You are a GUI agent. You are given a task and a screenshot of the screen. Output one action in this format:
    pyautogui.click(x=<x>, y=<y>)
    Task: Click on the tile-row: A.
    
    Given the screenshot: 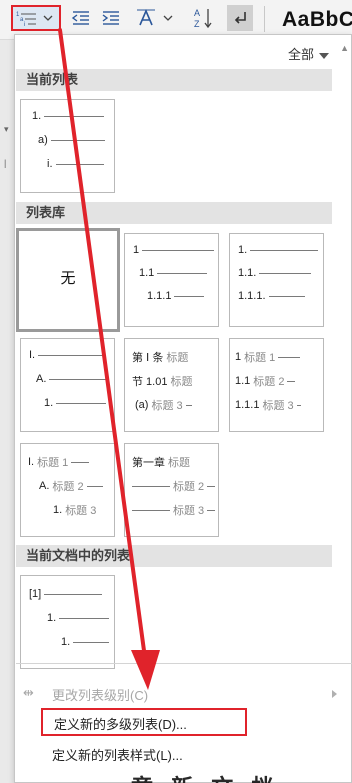 What is the action you would take?
    pyautogui.click(x=72, y=379)
    